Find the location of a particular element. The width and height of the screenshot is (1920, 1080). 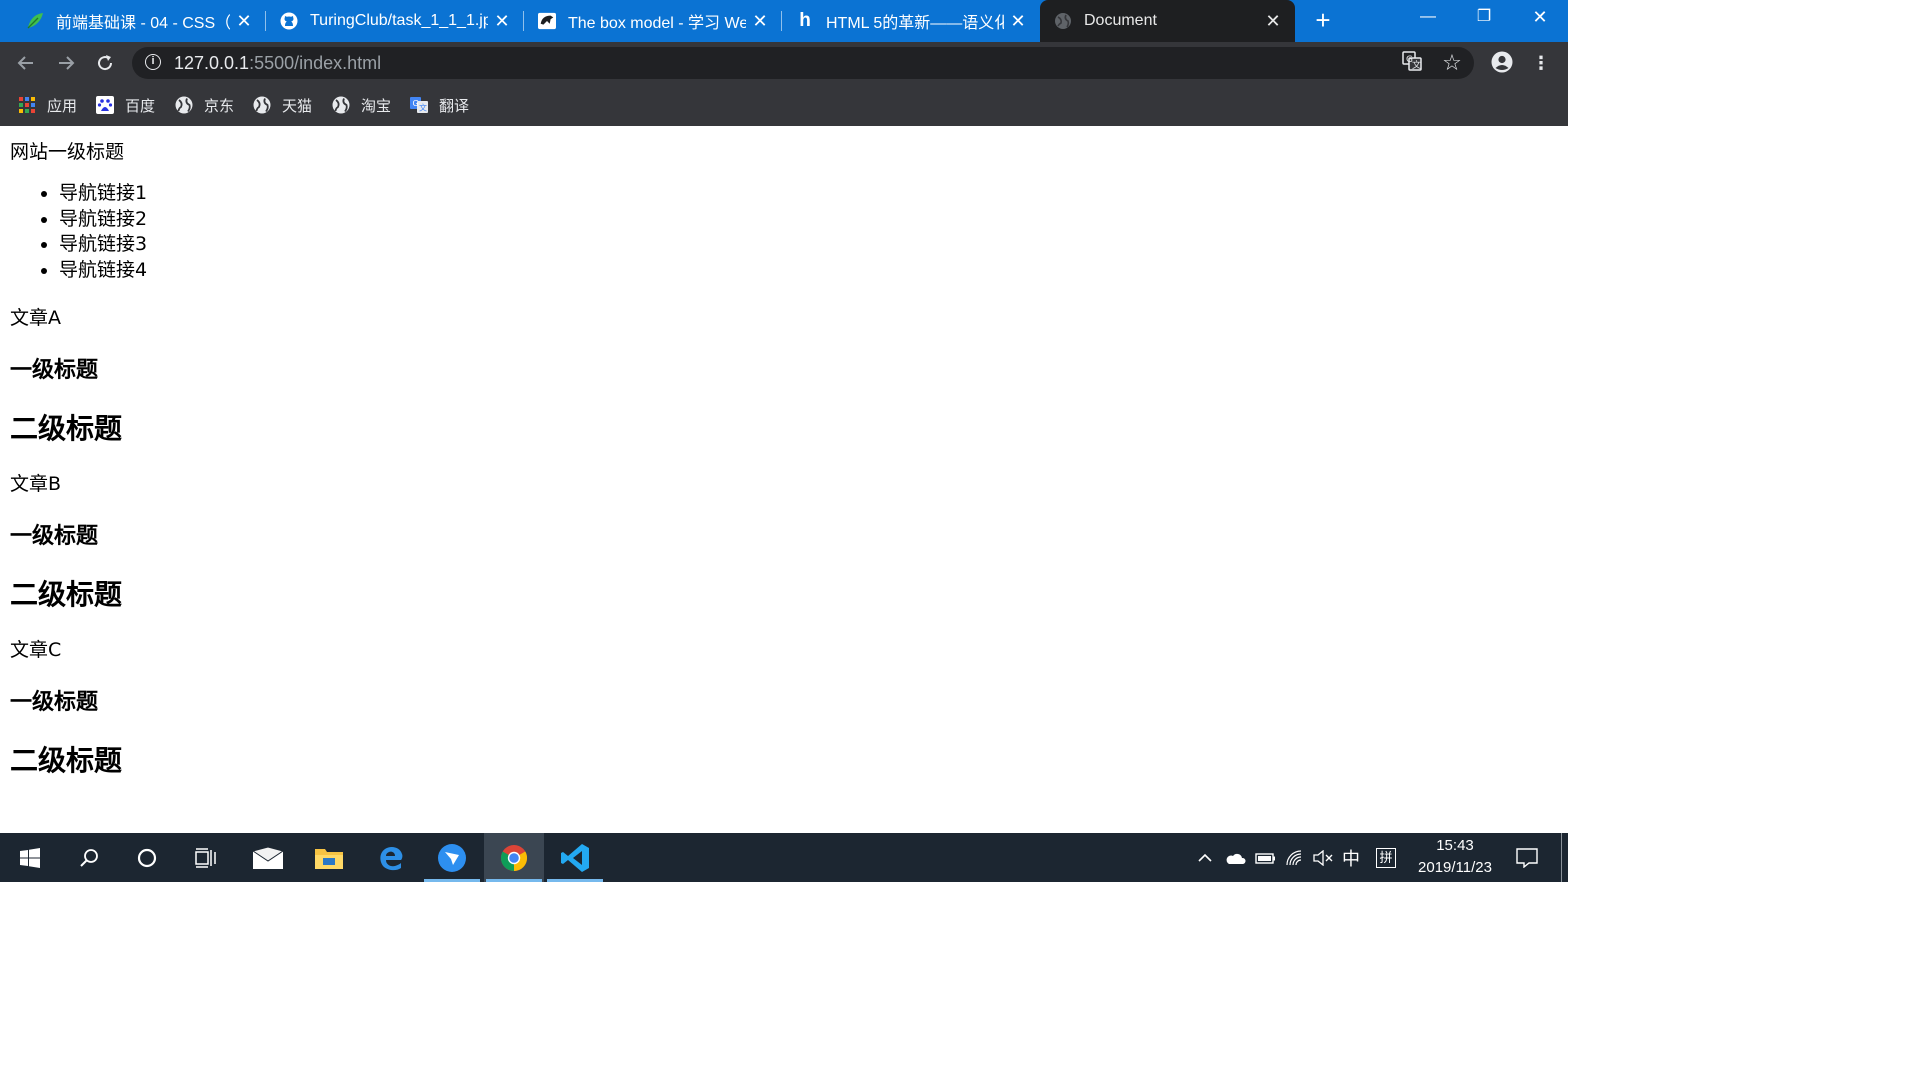

bookmark-taobao: 淘宝 is located at coordinates (361, 105).